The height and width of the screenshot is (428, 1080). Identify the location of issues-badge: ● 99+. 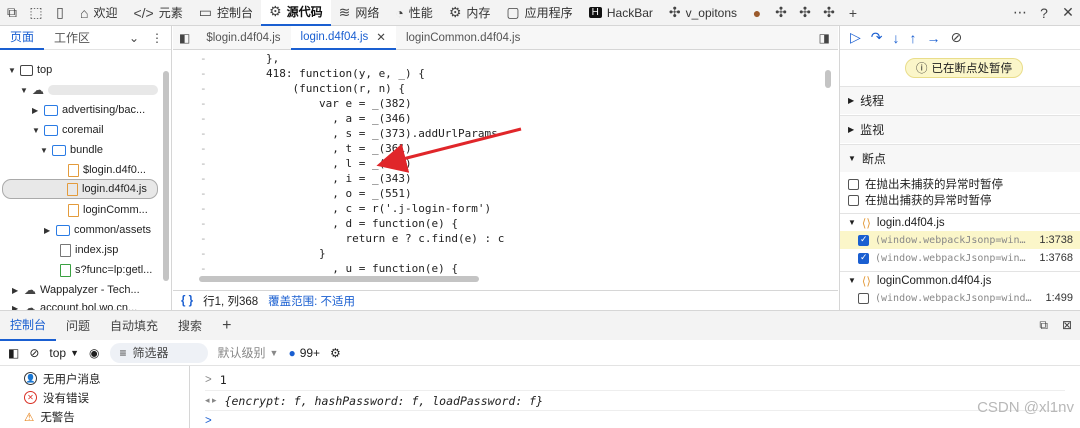
(304, 353).